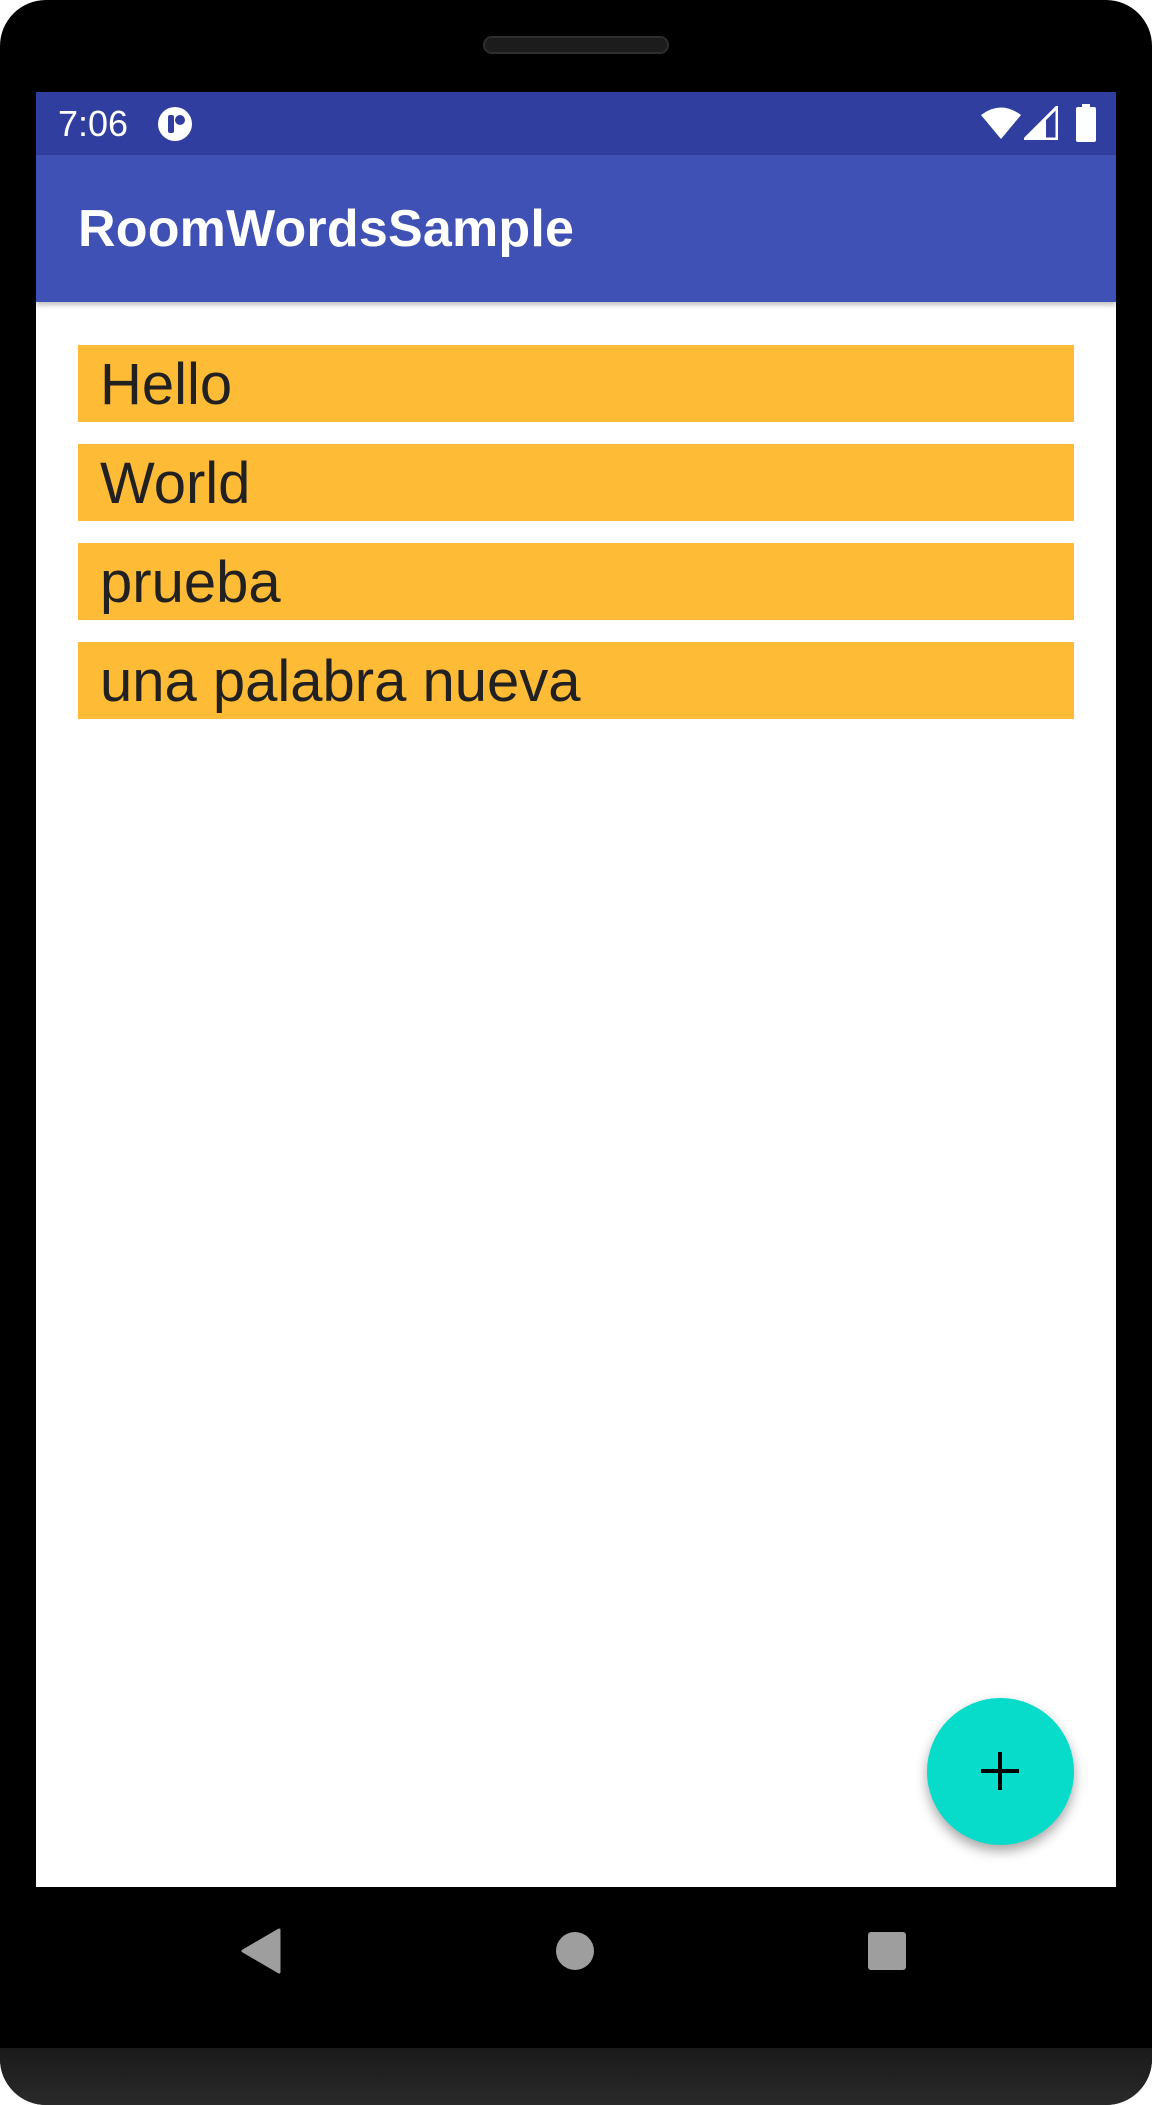 The height and width of the screenshot is (2105, 1152). What do you see at coordinates (576, 123) in the screenshot?
I see `status-bar: 7:06` at bounding box center [576, 123].